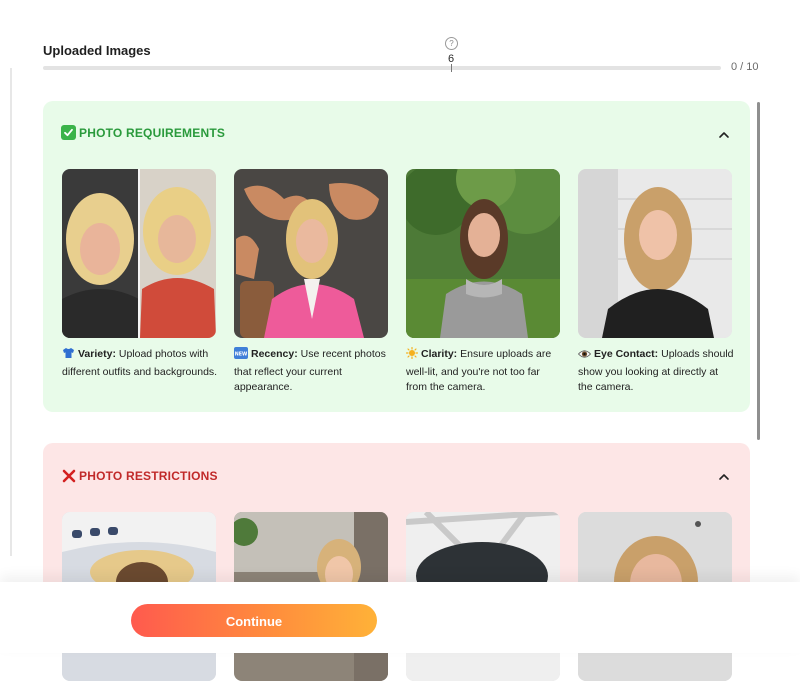 The image size is (800, 681). Describe the element at coordinates (655, 253) in the screenshot. I see `eye-contact-example-photo` at that location.